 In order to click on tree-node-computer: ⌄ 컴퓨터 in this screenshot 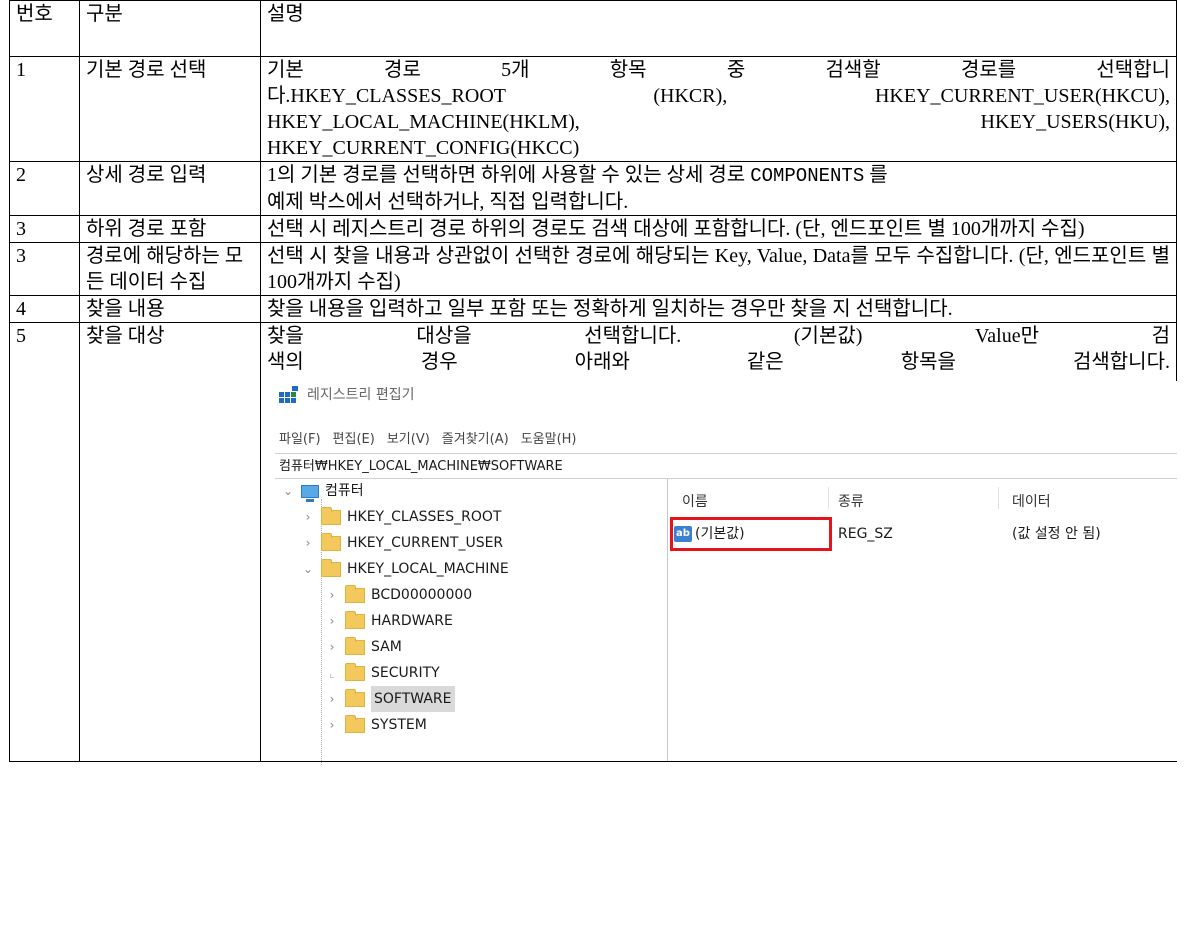, I will do `click(322, 491)`.